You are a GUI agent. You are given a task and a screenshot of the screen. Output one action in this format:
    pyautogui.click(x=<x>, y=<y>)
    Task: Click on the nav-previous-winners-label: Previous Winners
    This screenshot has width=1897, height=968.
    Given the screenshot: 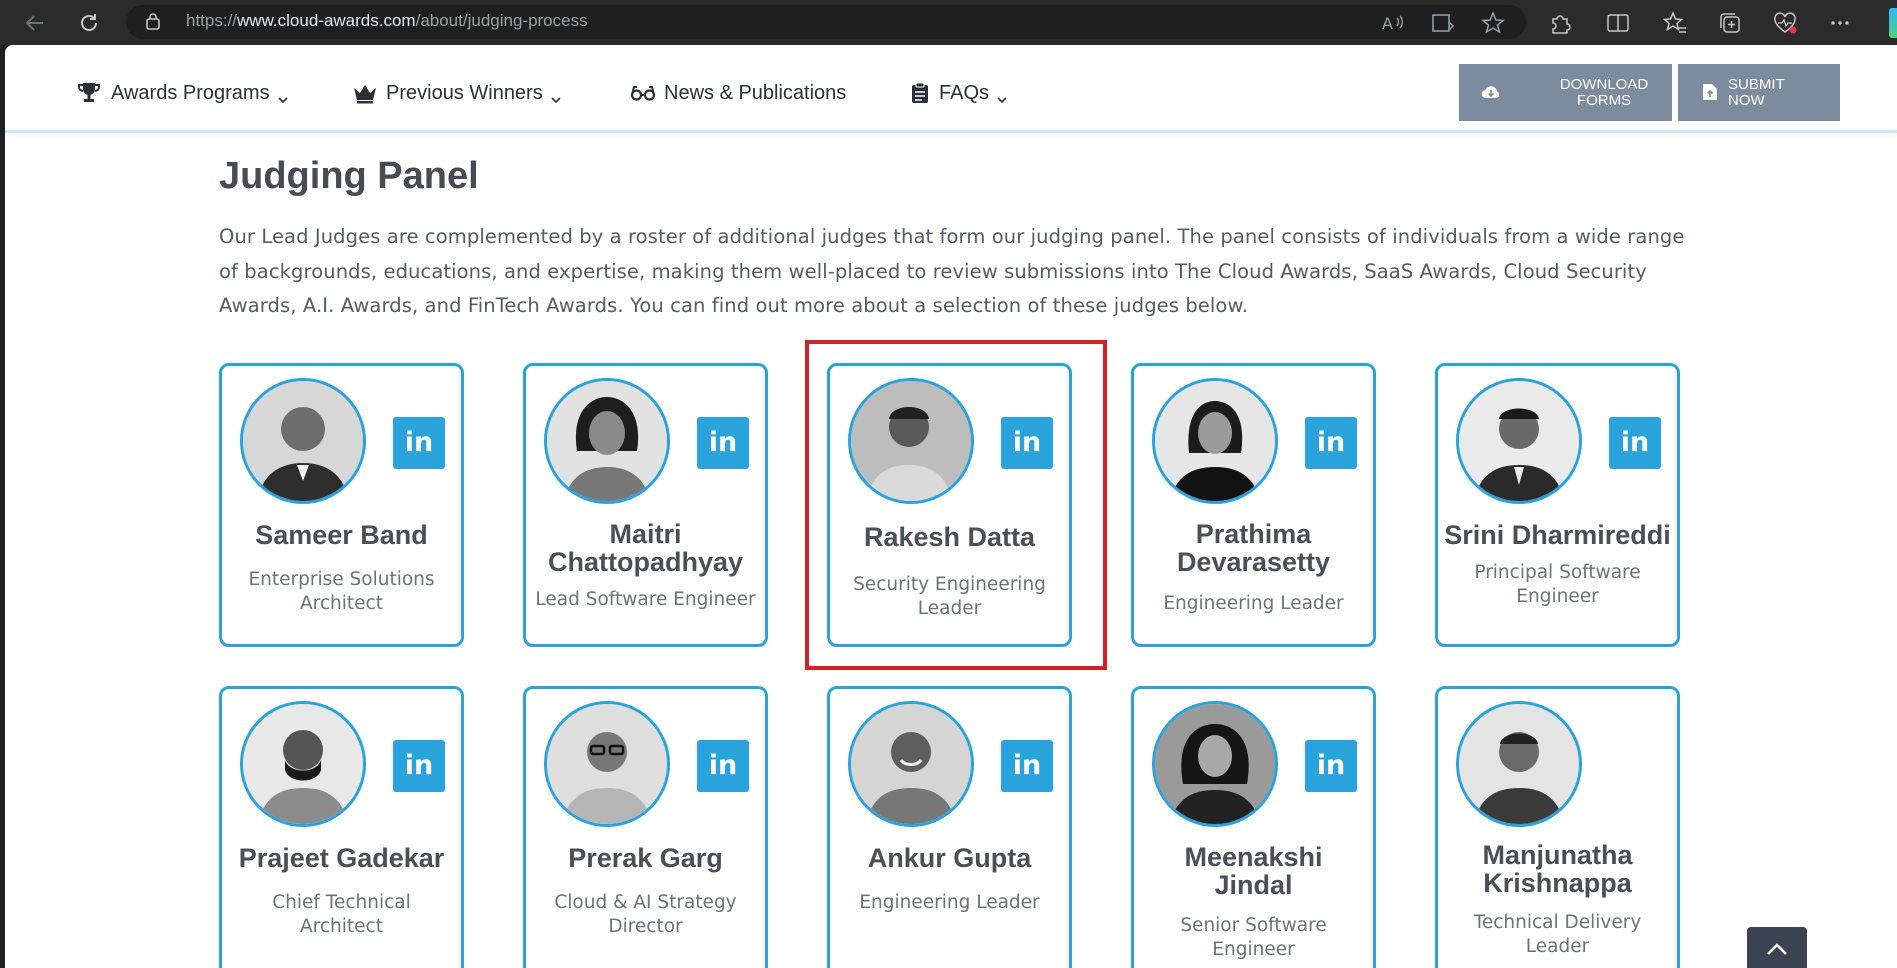 What is the action you would take?
    pyautogui.click(x=464, y=92)
    